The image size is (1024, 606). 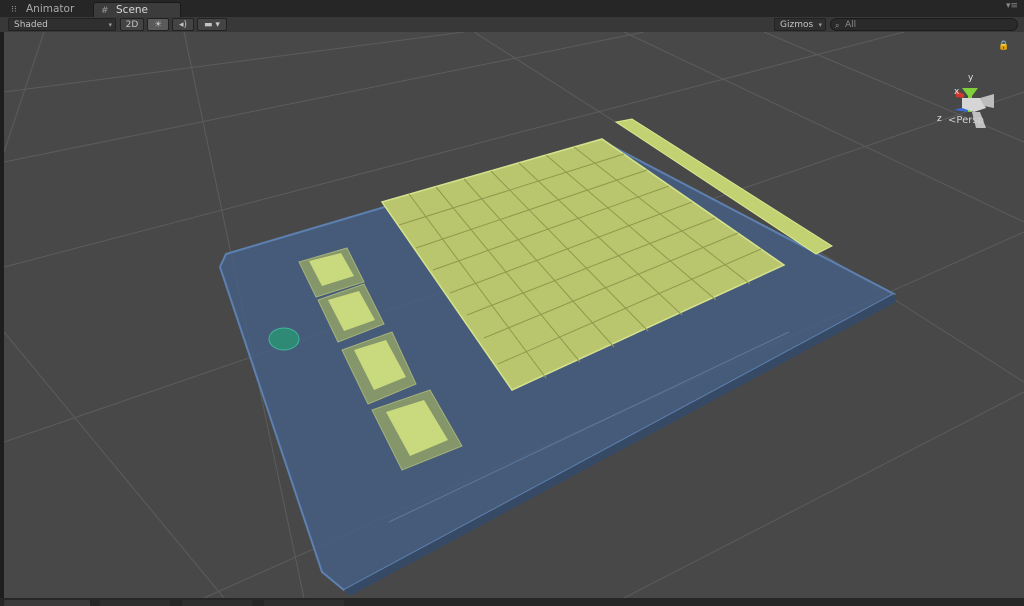 I want to click on audio-icon: ◂), so click(x=183, y=24).